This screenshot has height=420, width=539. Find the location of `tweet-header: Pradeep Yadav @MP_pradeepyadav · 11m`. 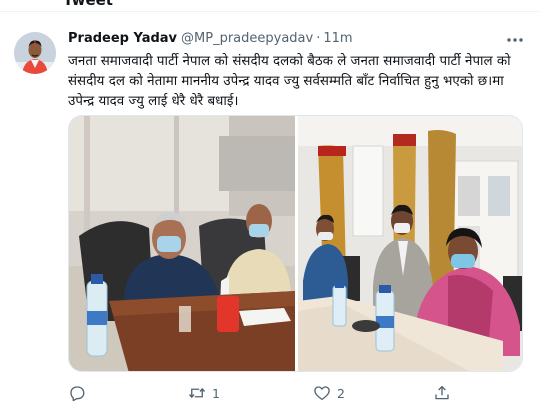

tweet-header: Pradeep Yadav @MP_pradeepyadav · 11m is located at coordinates (278, 41).